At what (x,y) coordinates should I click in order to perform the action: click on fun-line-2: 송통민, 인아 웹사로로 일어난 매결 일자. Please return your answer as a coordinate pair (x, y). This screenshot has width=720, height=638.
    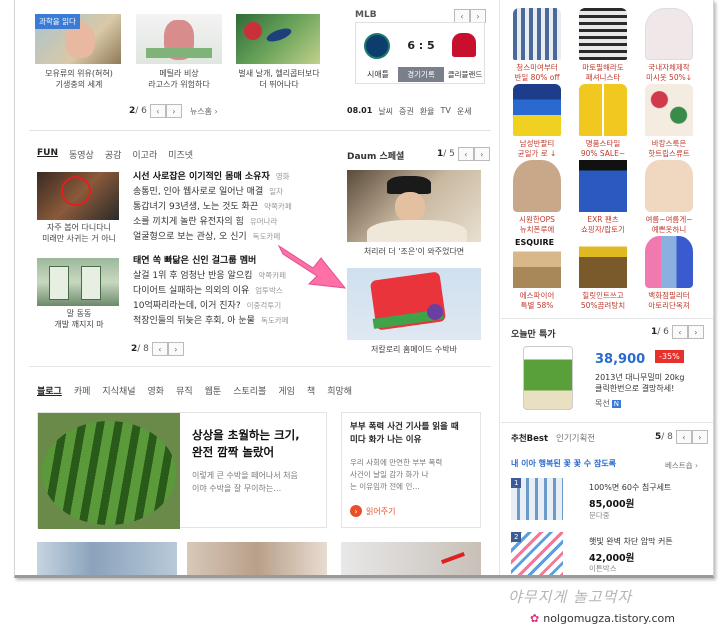
    Looking at the image, I should click on (208, 192).